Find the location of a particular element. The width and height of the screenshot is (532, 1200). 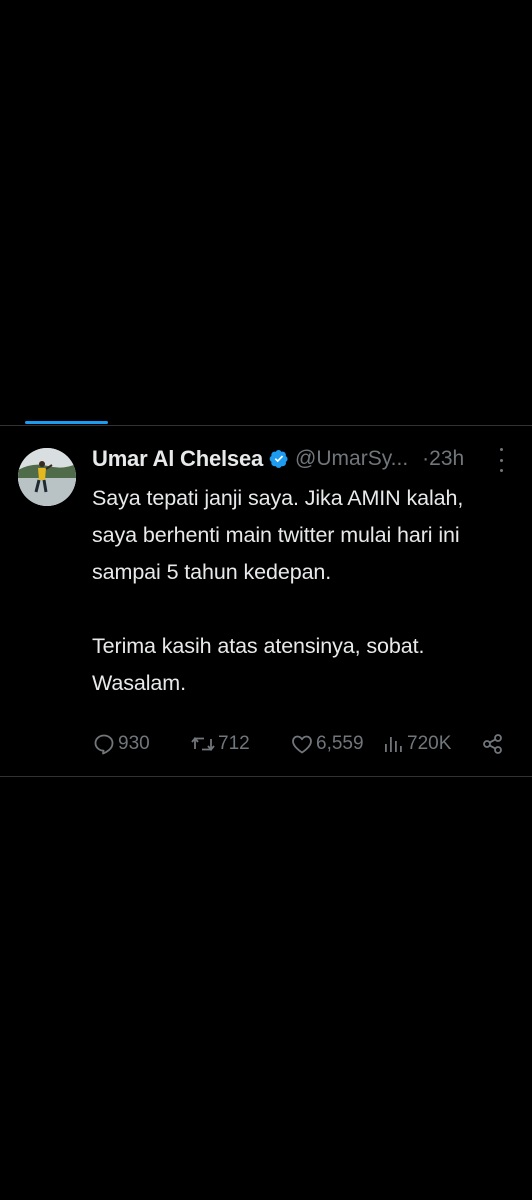

reply-count: 930 is located at coordinates (134, 743).